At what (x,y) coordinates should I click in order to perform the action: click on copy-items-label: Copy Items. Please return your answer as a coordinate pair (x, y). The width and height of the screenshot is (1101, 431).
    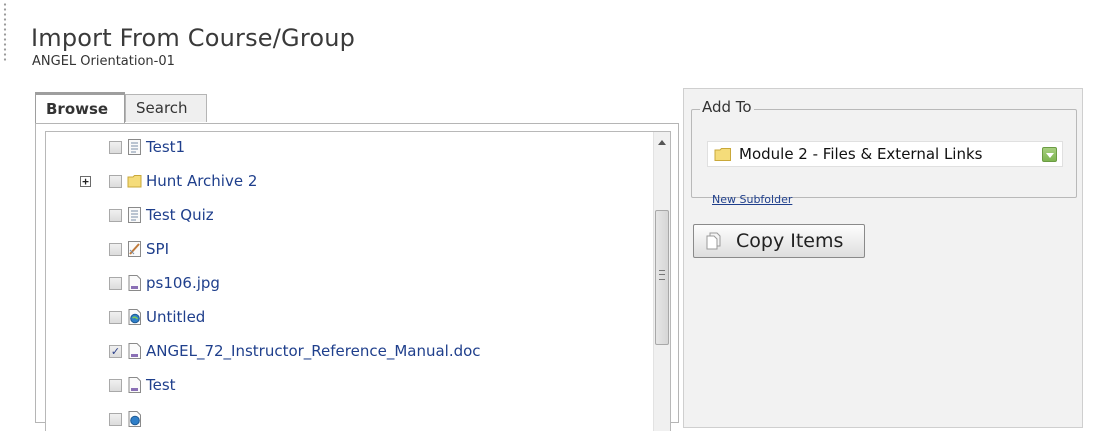
    Looking at the image, I should click on (790, 241).